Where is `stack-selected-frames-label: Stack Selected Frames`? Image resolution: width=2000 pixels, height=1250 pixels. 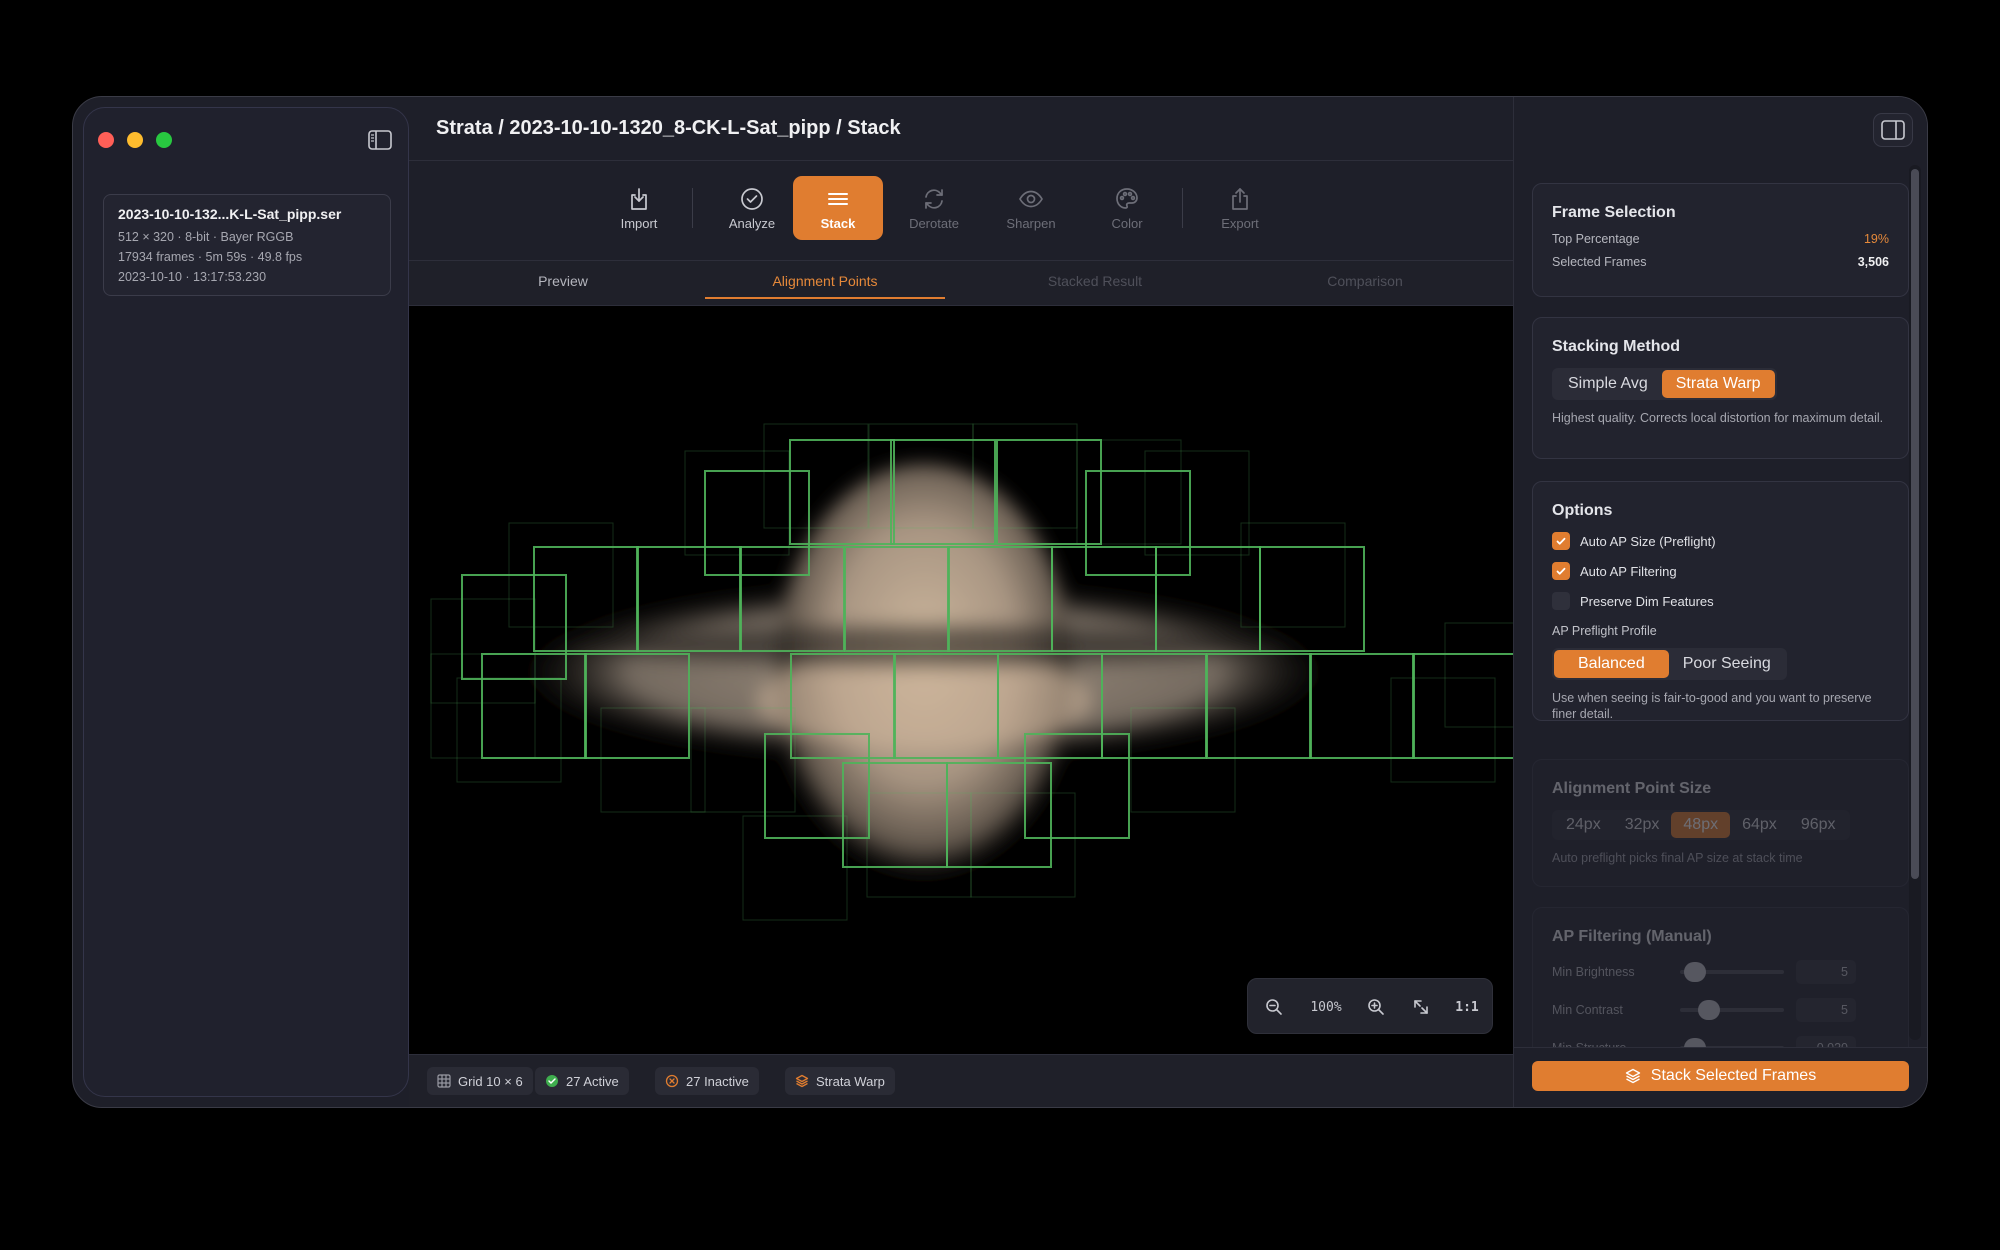
stack-selected-frames-label: Stack Selected Frames is located at coordinates (1733, 1075).